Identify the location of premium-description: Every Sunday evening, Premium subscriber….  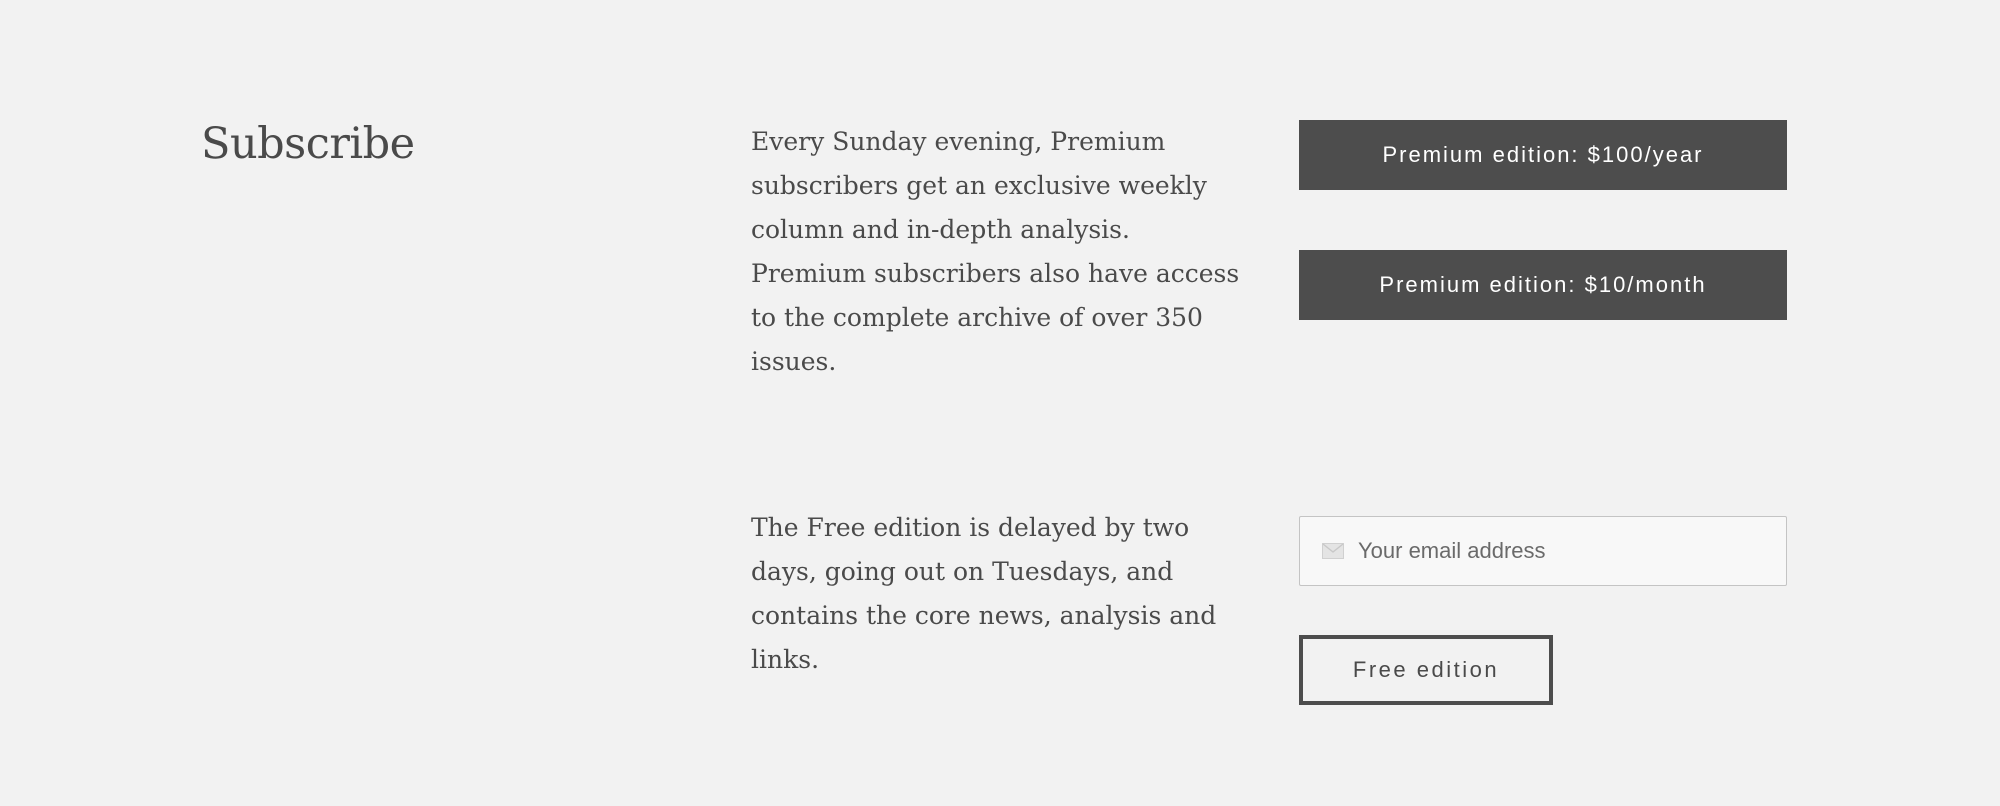
(995, 251).